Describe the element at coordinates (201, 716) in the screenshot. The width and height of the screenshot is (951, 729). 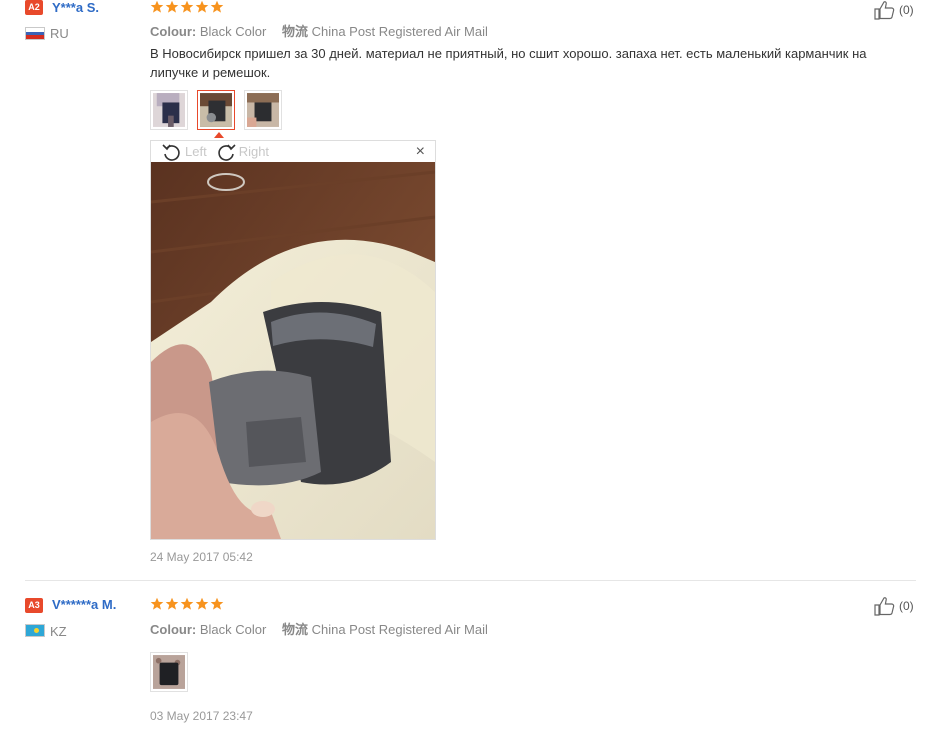
I see `review-date: 03 May 2017 23:47` at that location.